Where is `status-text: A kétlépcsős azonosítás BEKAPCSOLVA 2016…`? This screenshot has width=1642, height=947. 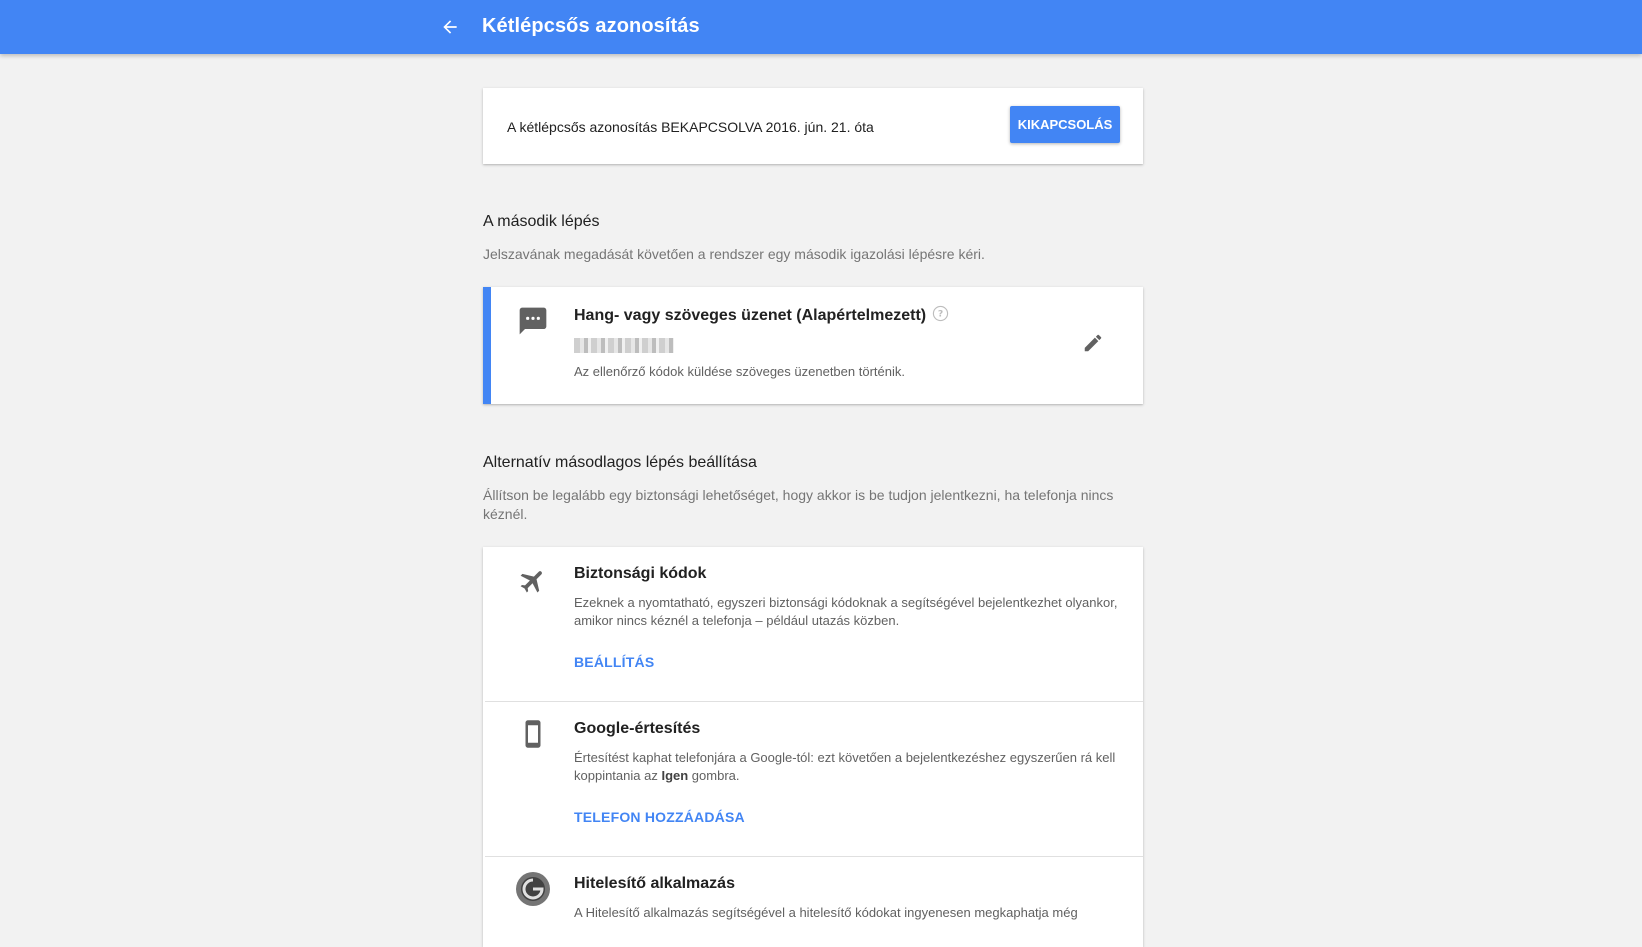 status-text: A kétlépcsős azonosítás BEKAPCSOLVA 2016… is located at coordinates (690, 127).